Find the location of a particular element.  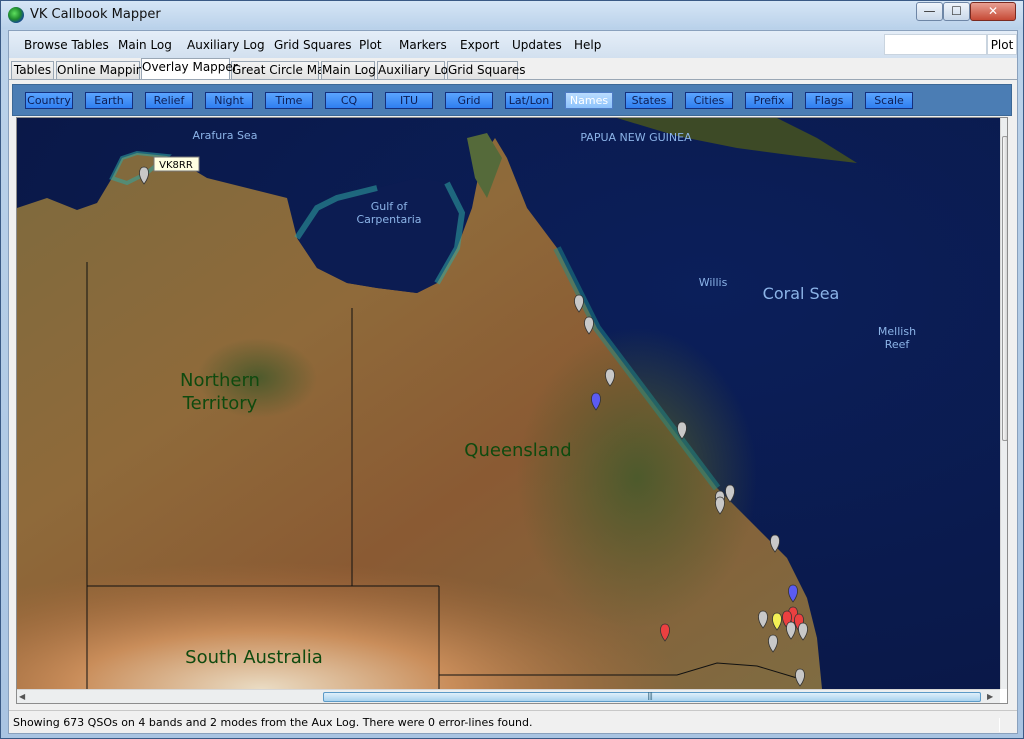

states-overlay-button: States is located at coordinates (649, 100).